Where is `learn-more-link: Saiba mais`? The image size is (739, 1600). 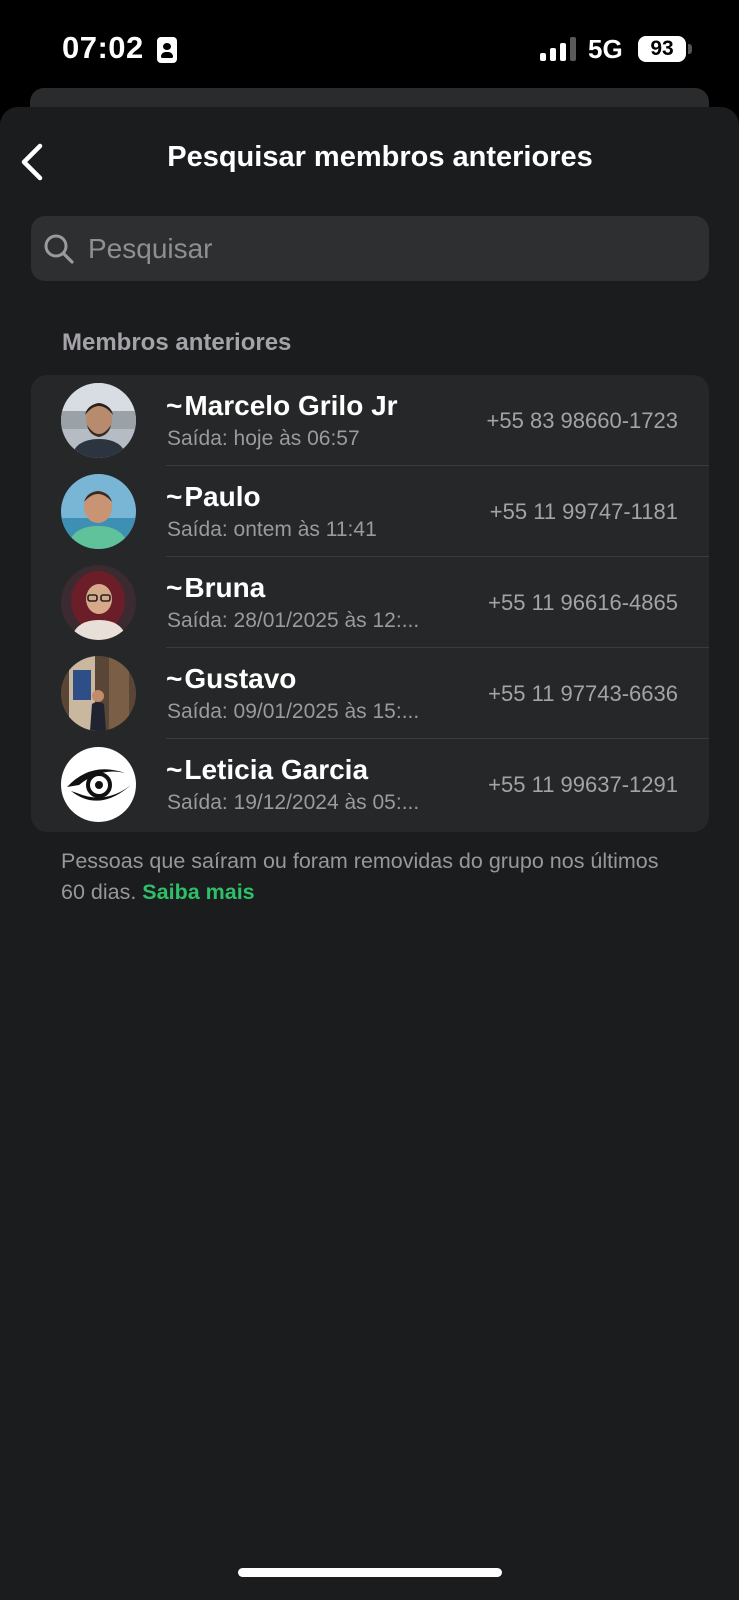
learn-more-link: Saiba mais is located at coordinates (198, 892).